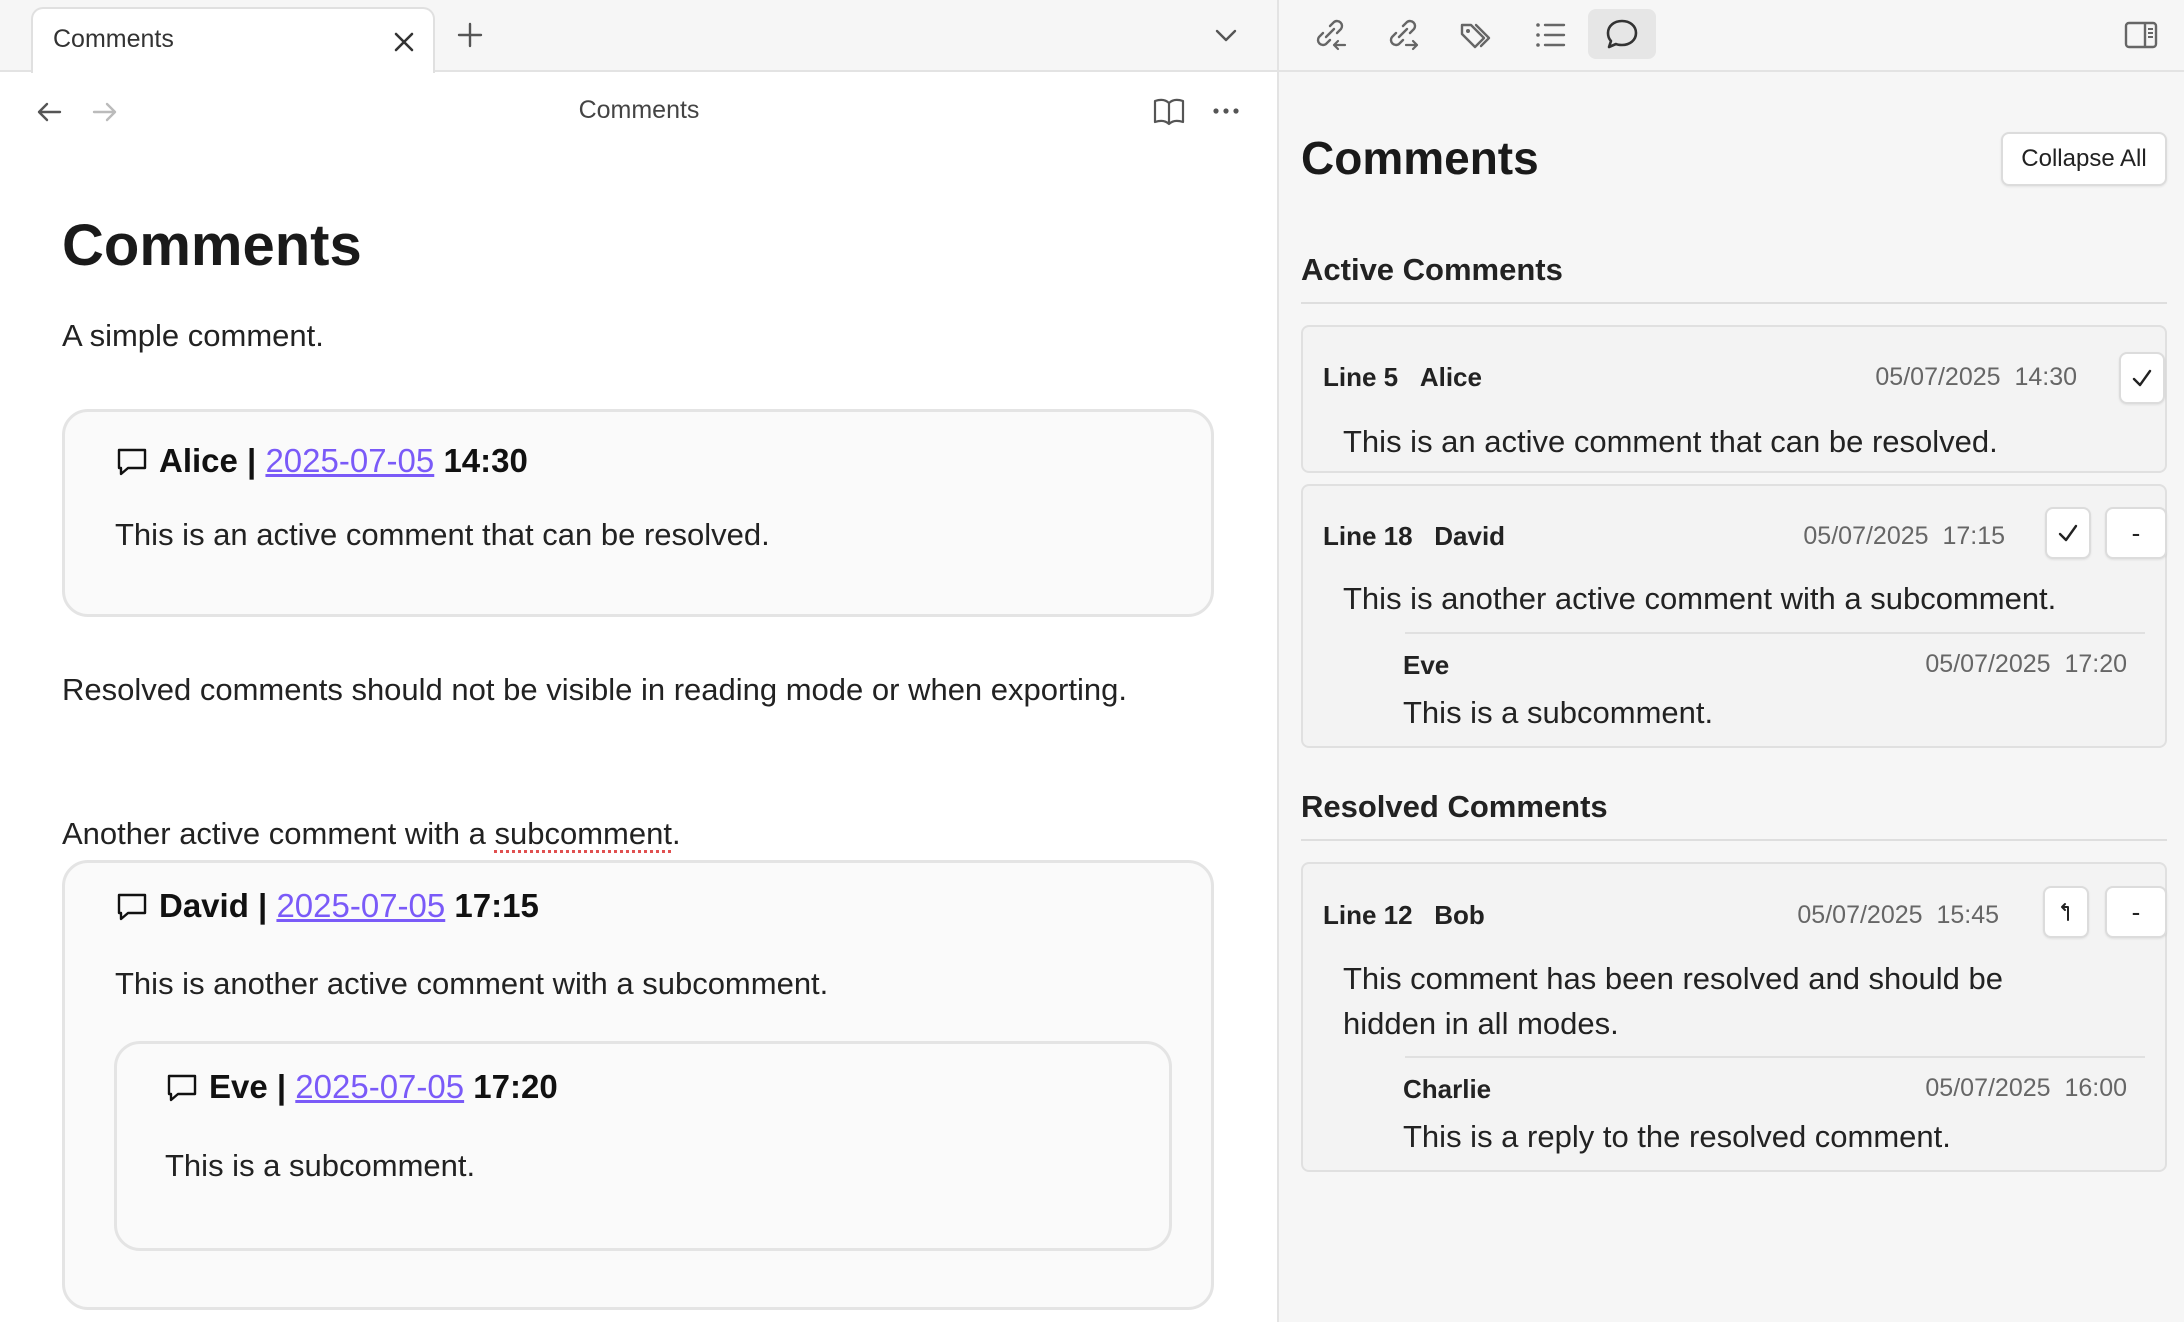 The height and width of the screenshot is (1322, 2184). Describe the element at coordinates (2141, 35) in the screenshot. I see `sidebar-toggle-icon` at that location.